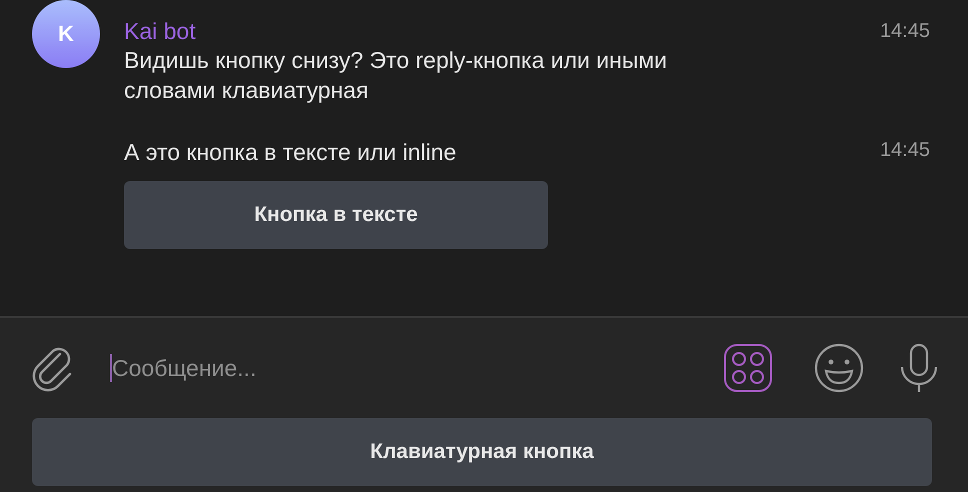  I want to click on sender-name: Kai bot, so click(160, 31).